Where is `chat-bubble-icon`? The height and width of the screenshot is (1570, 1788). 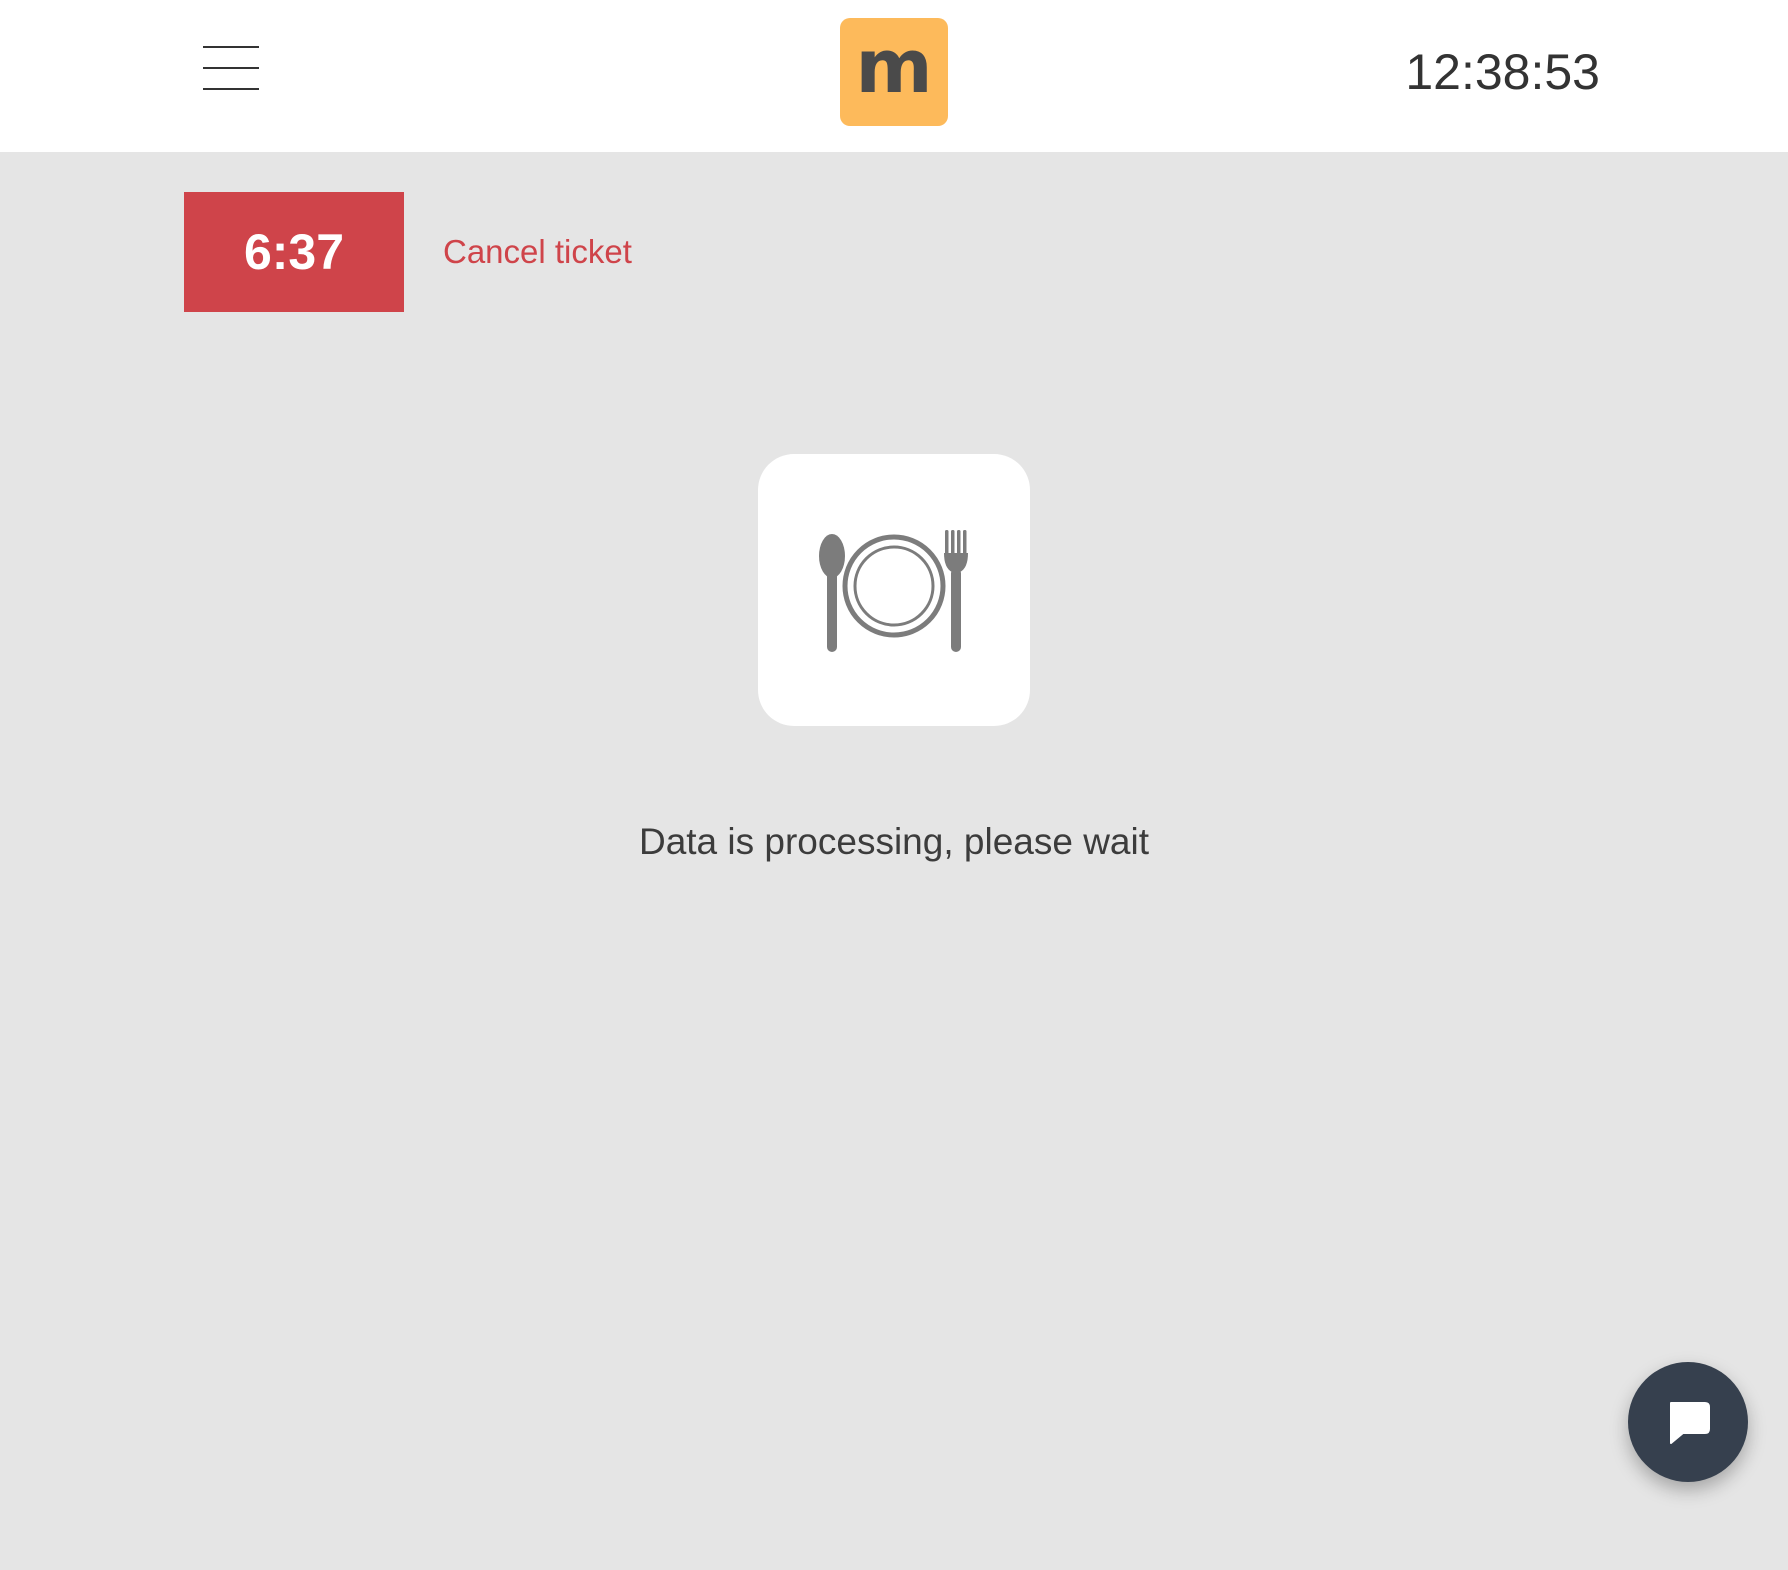 chat-bubble-icon is located at coordinates (1690, 1423).